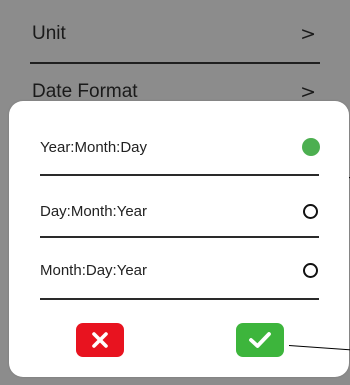  I want to click on close-icon, so click(100, 340).